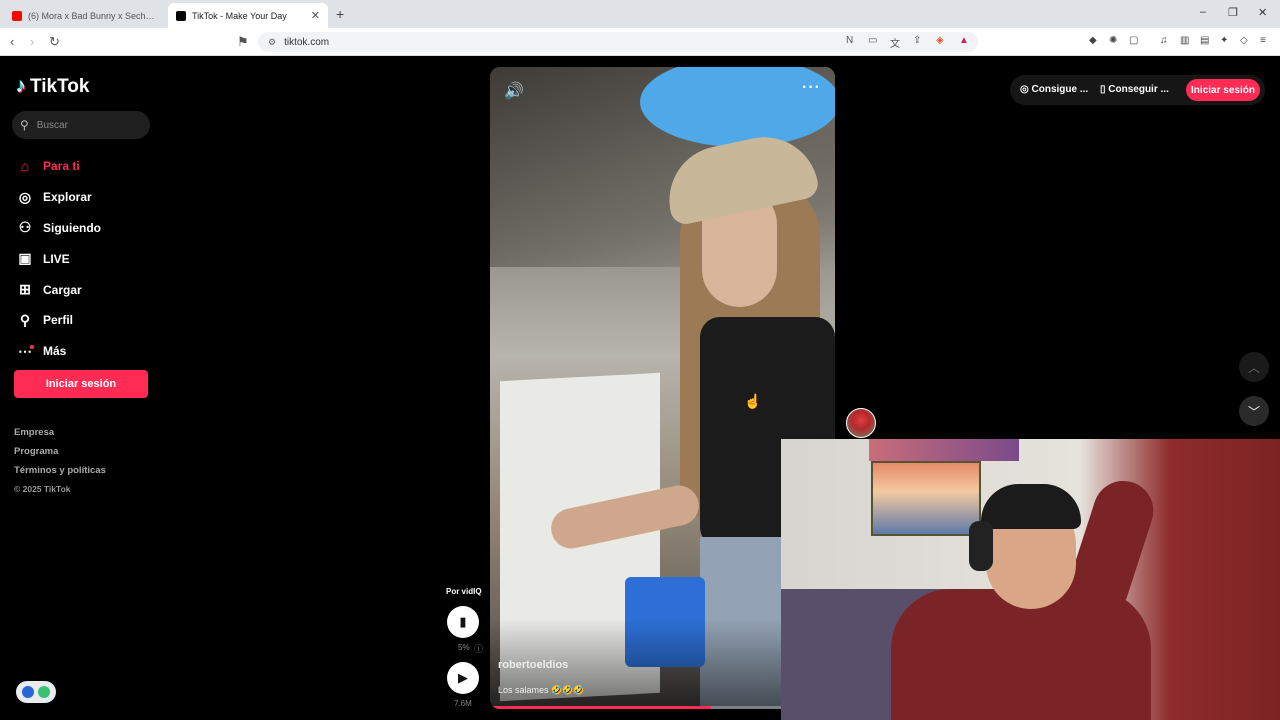  What do you see at coordinates (463, 703) in the screenshot?
I see `view-count: 7.6M` at bounding box center [463, 703].